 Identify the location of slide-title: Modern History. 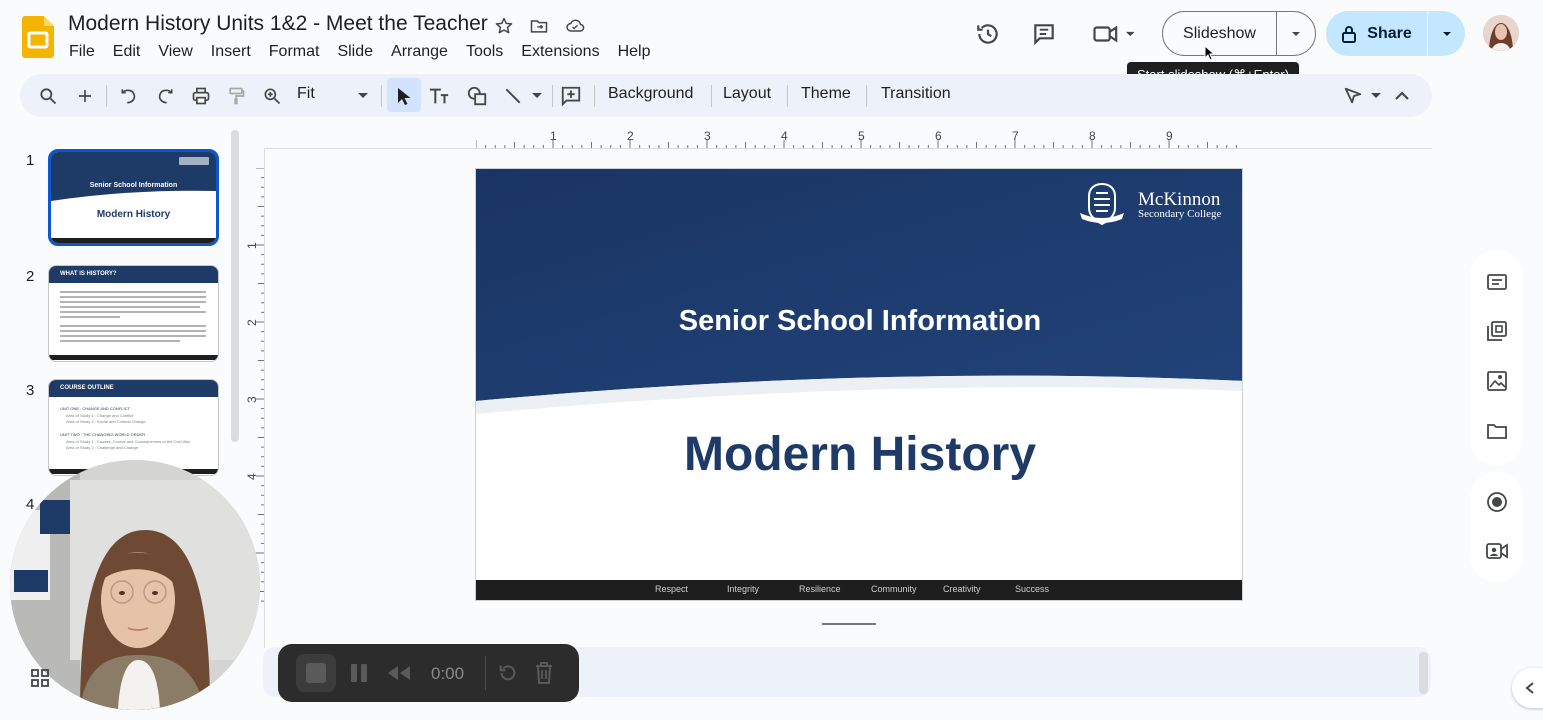
(859, 454).